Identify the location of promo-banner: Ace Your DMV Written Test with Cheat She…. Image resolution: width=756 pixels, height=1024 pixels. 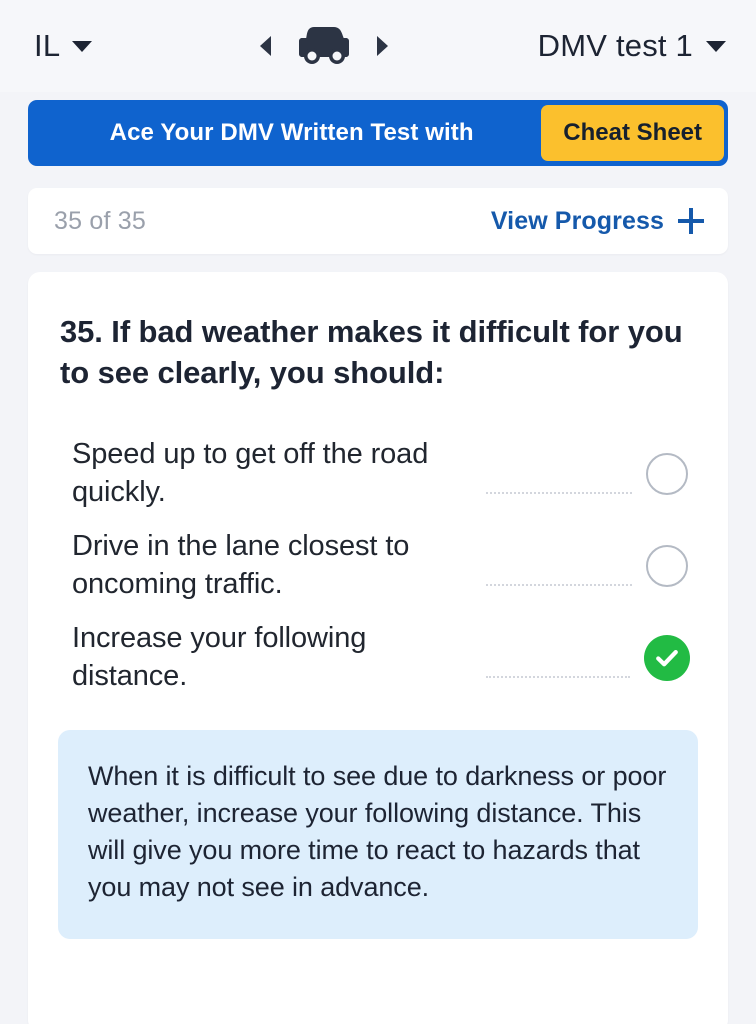
(378, 133).